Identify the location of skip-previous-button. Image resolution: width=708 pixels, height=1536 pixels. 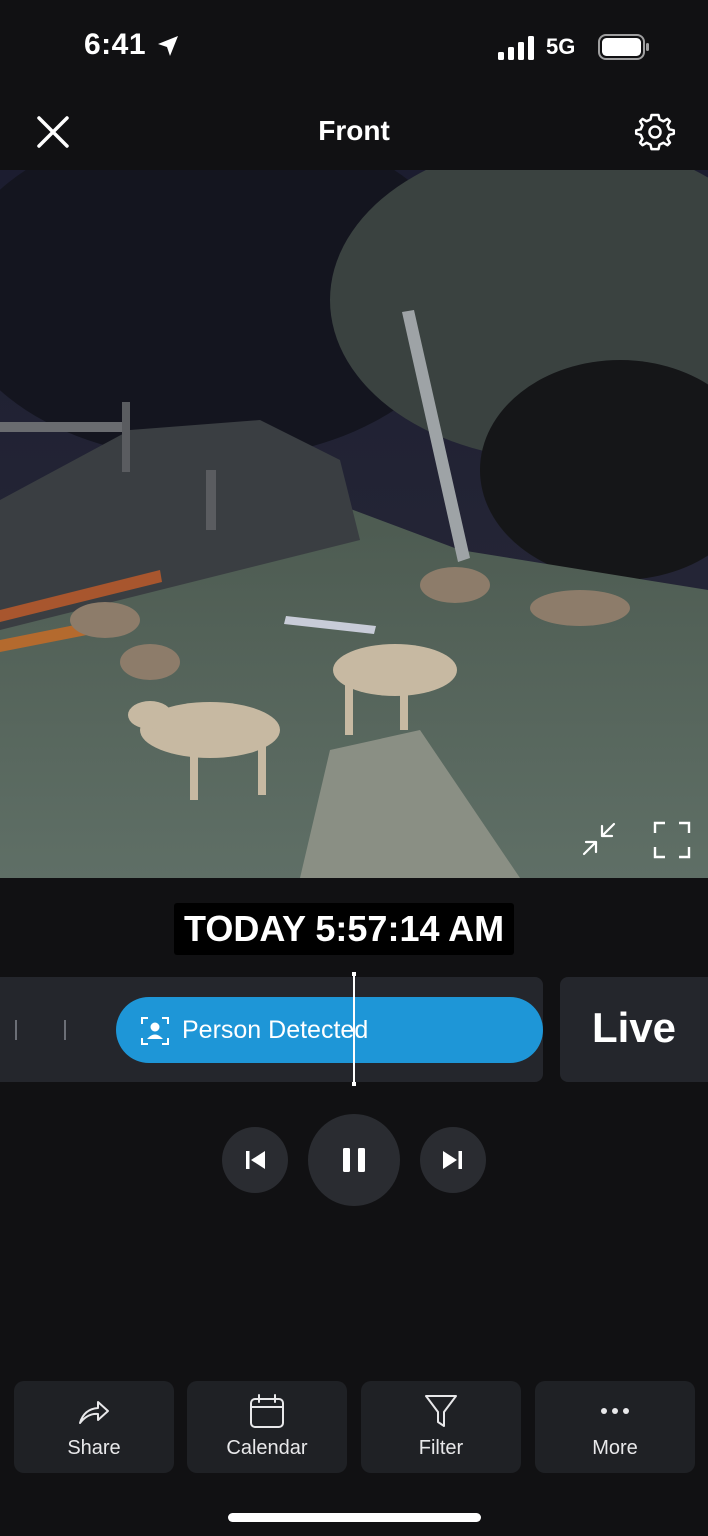
(255, 1160).